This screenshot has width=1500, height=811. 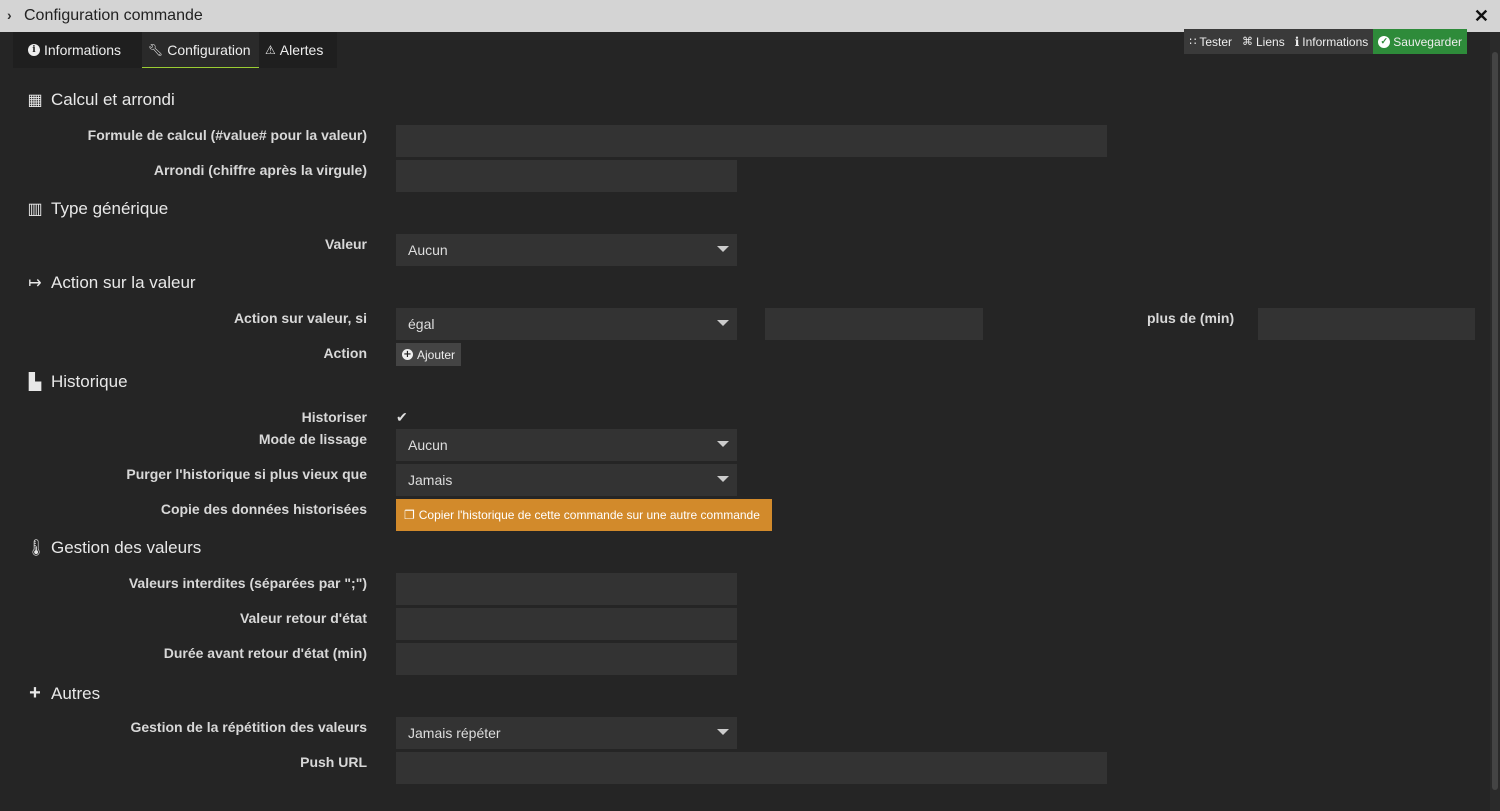 I want to click on tab-configuration: 🔧︎ Configuration, so click(x=200, y=50).